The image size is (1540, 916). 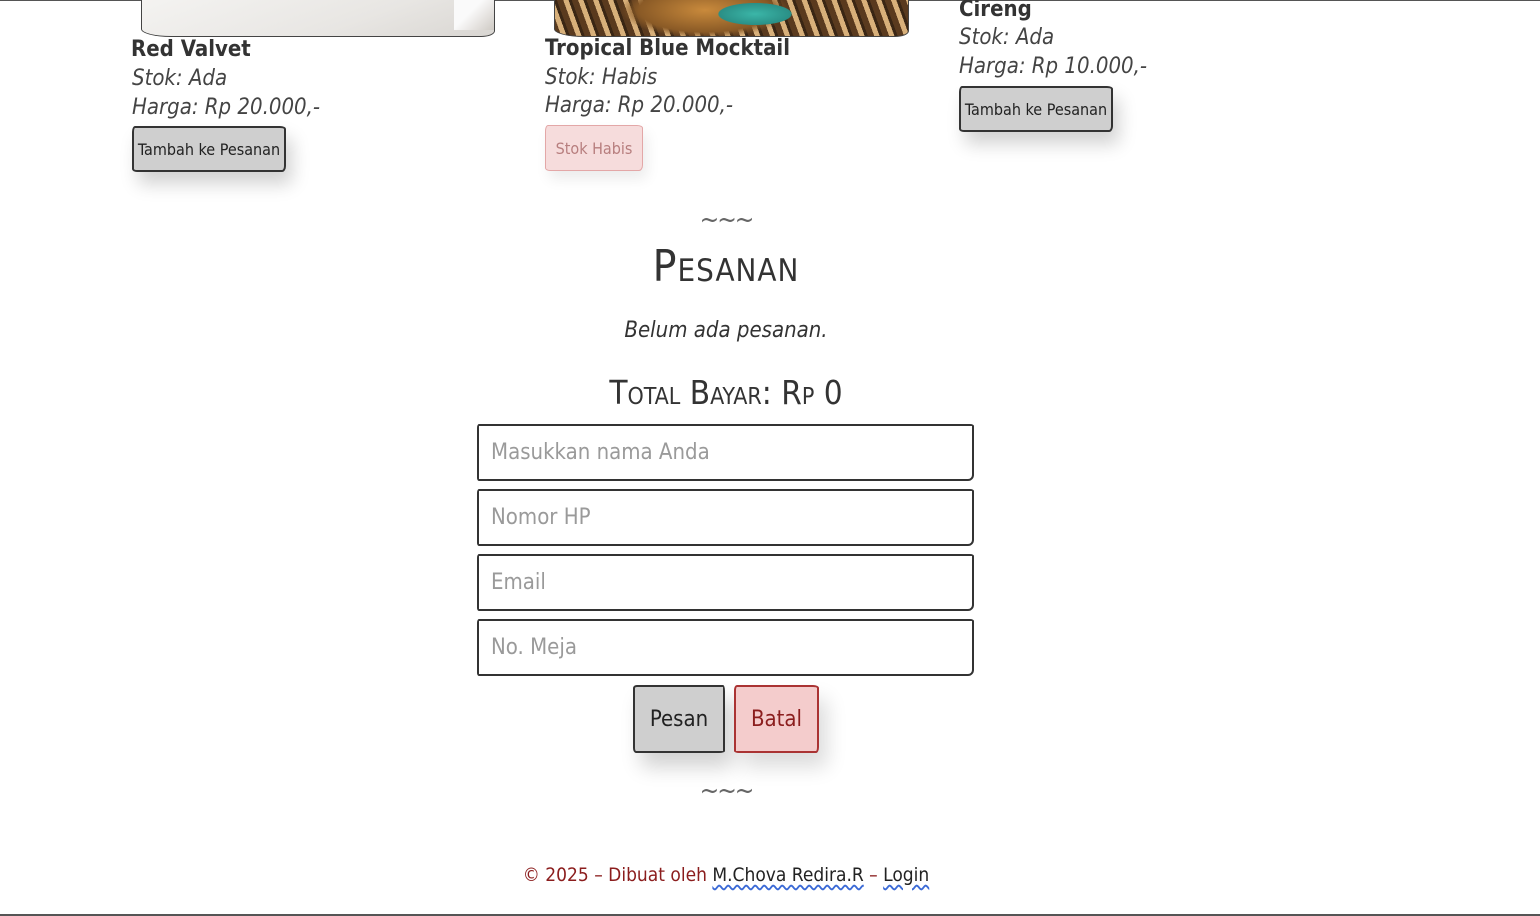 I want to click on product-name: Tropical Blue Mocktail, so click(x=667, y=48).